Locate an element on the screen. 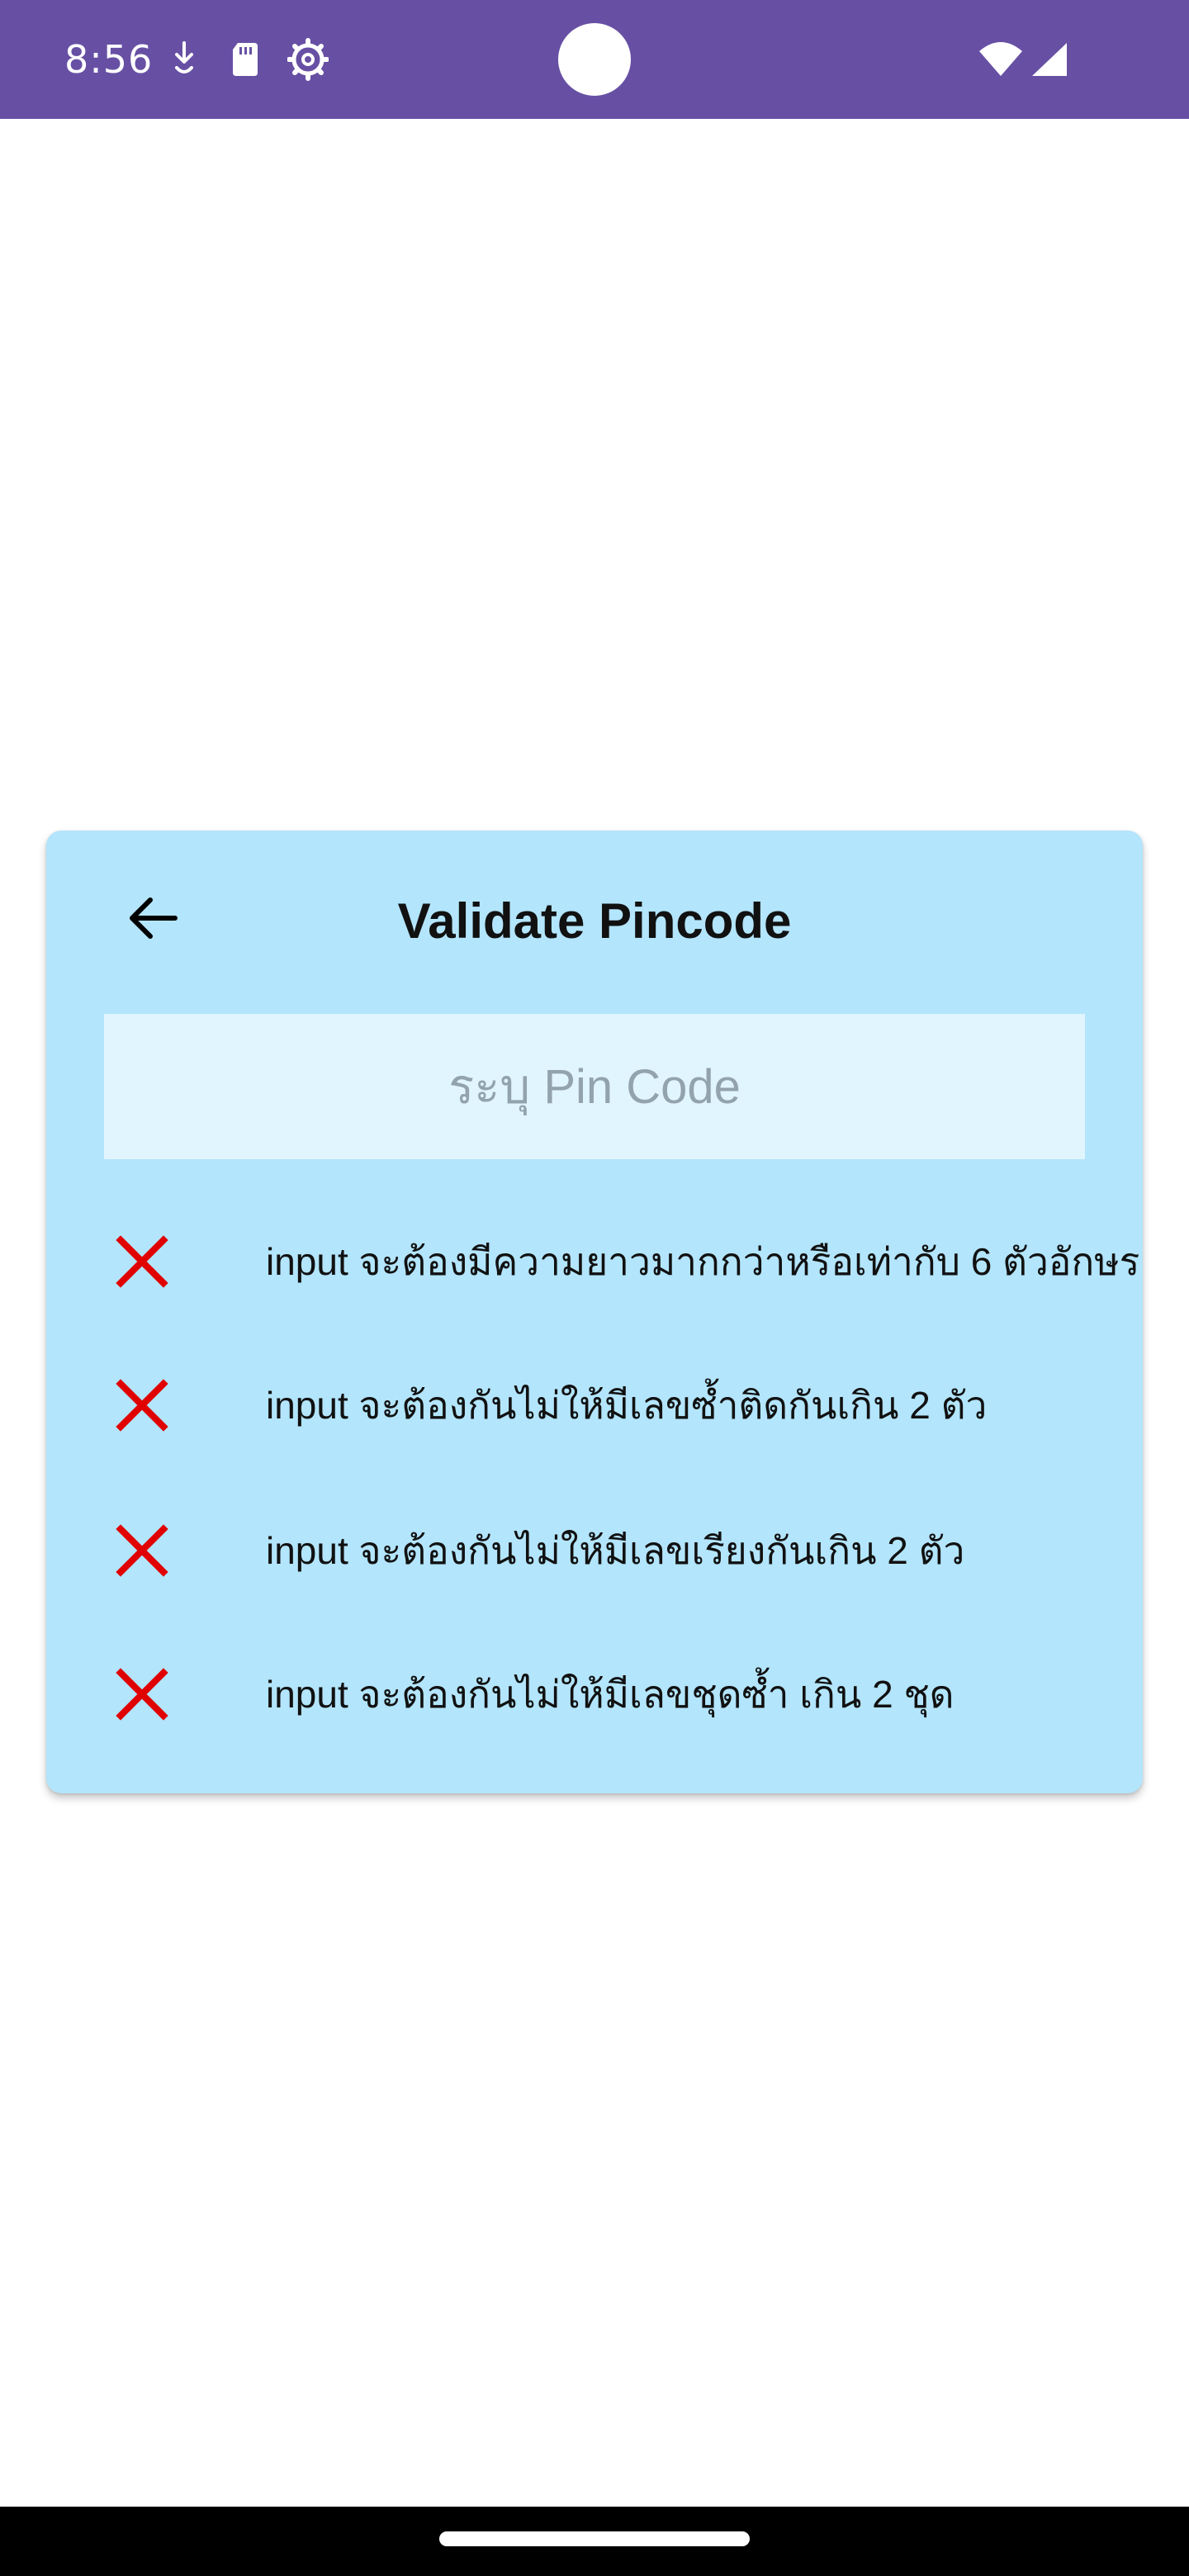 This screenshot has width=1189, height=2576. sd-card-icon is located at coordinates (245, 59).